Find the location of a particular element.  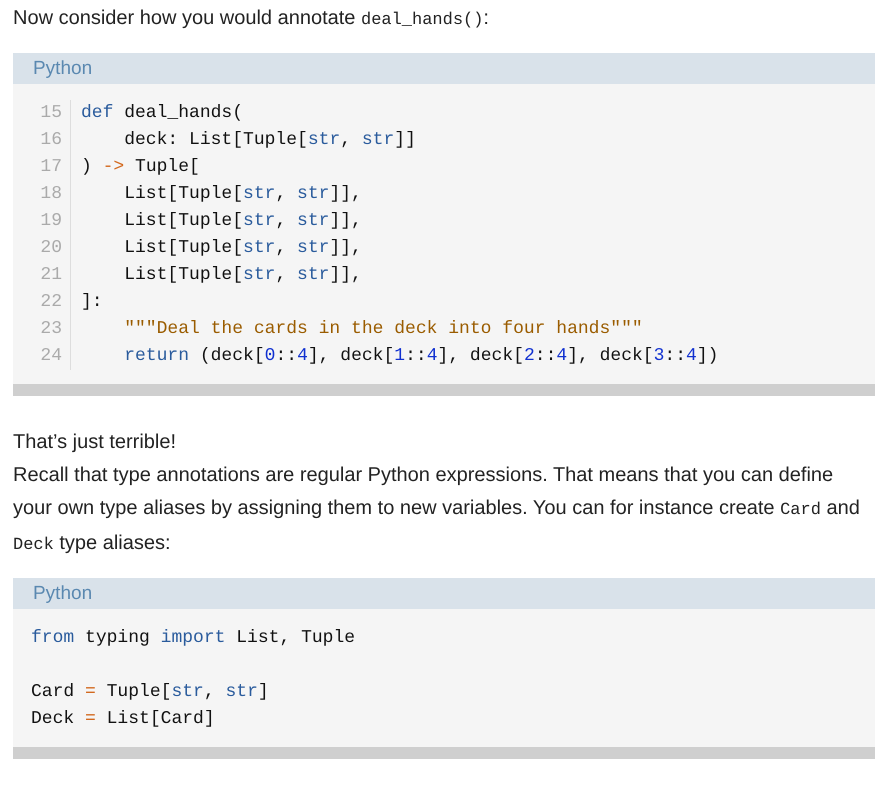

code-line: """Deal the cards in the deck into four hands""" is located at coordinates (383, 329).